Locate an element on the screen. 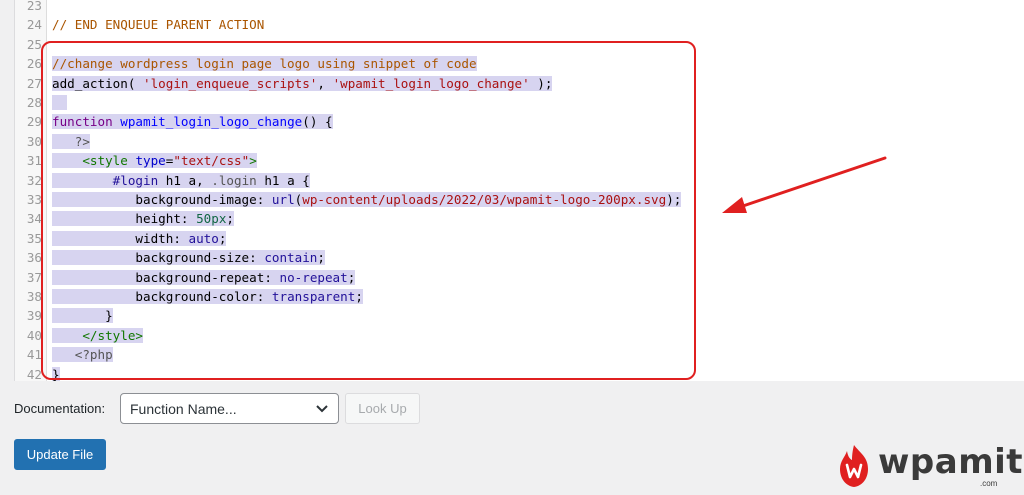 The height and width of the screenshot is (495, 1024). code-line: 42} is located at coordinates (515, 373).